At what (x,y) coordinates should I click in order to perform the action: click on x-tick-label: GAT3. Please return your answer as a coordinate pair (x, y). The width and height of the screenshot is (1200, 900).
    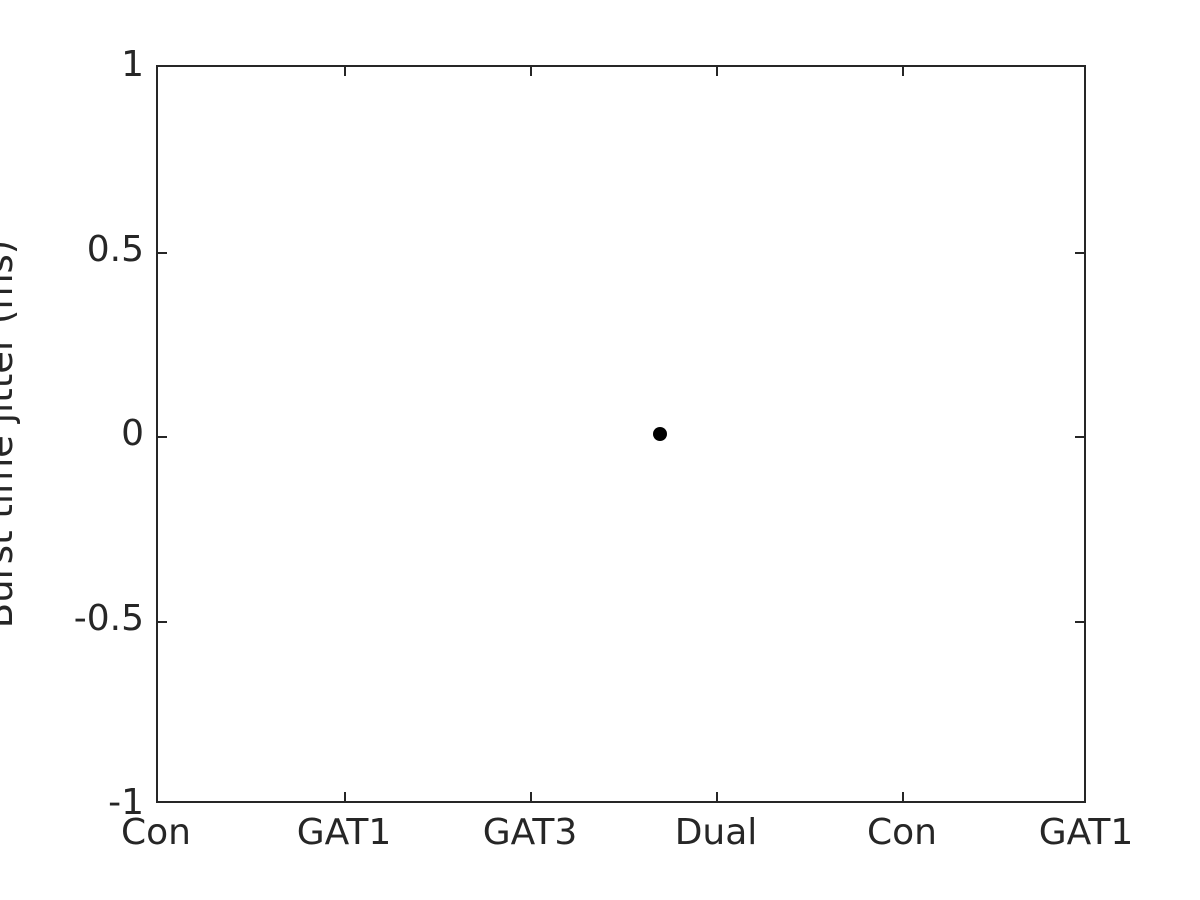
    Looking at the image, I should click on (530, 832).